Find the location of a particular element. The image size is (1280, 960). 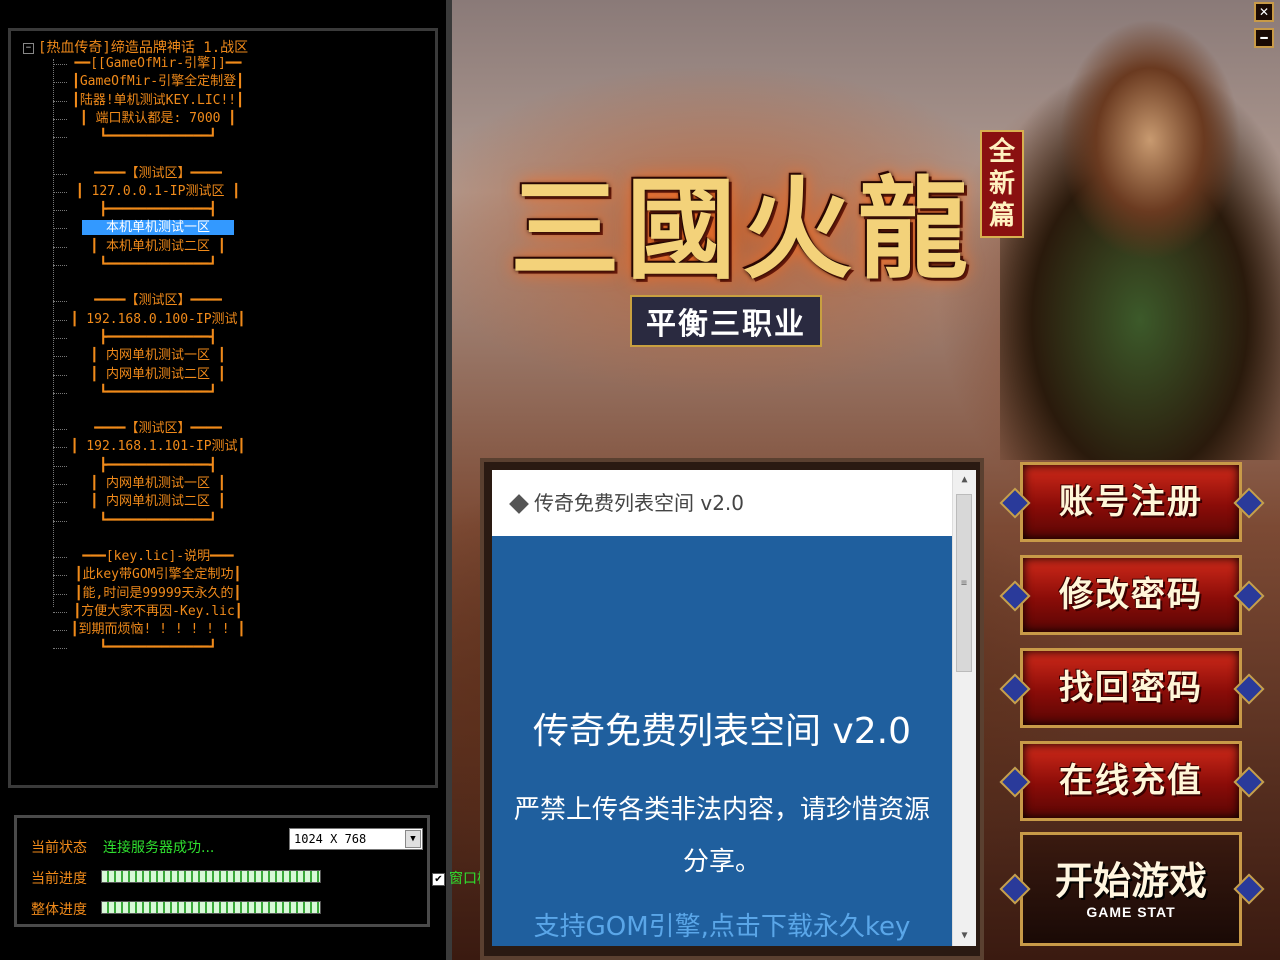

resolution-value: 1024 X 768 is located at coordinates (330, 839).